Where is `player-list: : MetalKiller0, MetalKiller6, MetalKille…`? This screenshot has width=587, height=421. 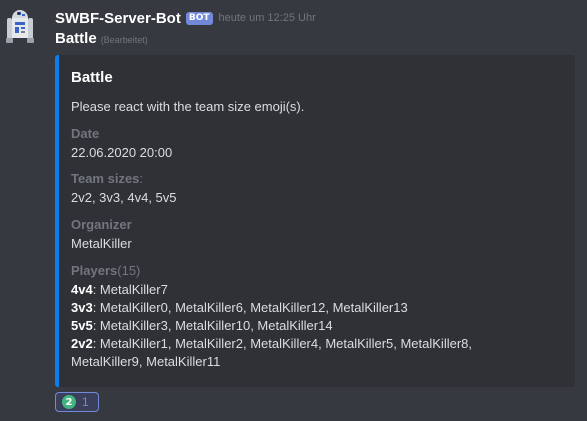
player-list: : MetalKiller0, MetalKiller6, MetalKille… is located at coordinates (250, 307).